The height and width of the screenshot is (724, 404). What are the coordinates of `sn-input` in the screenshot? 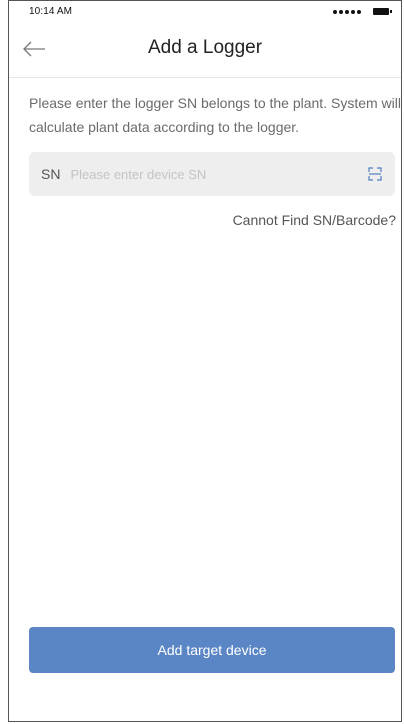 It's located at (212, 174).